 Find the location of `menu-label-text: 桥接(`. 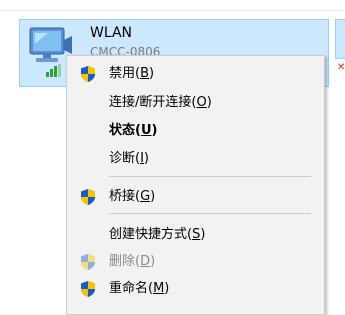

menu-label-text: 桥接( is located at coordinates (125, 196).